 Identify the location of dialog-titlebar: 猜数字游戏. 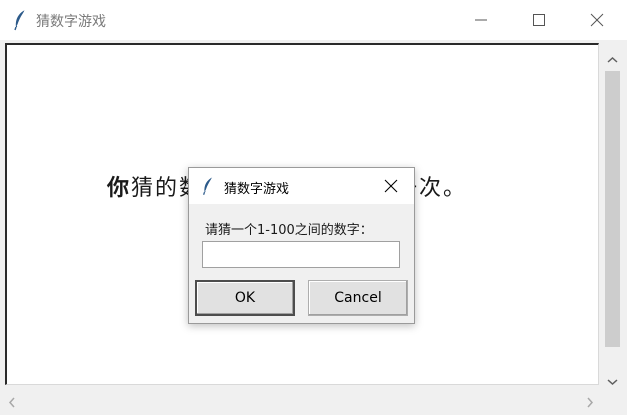
(301, 186).